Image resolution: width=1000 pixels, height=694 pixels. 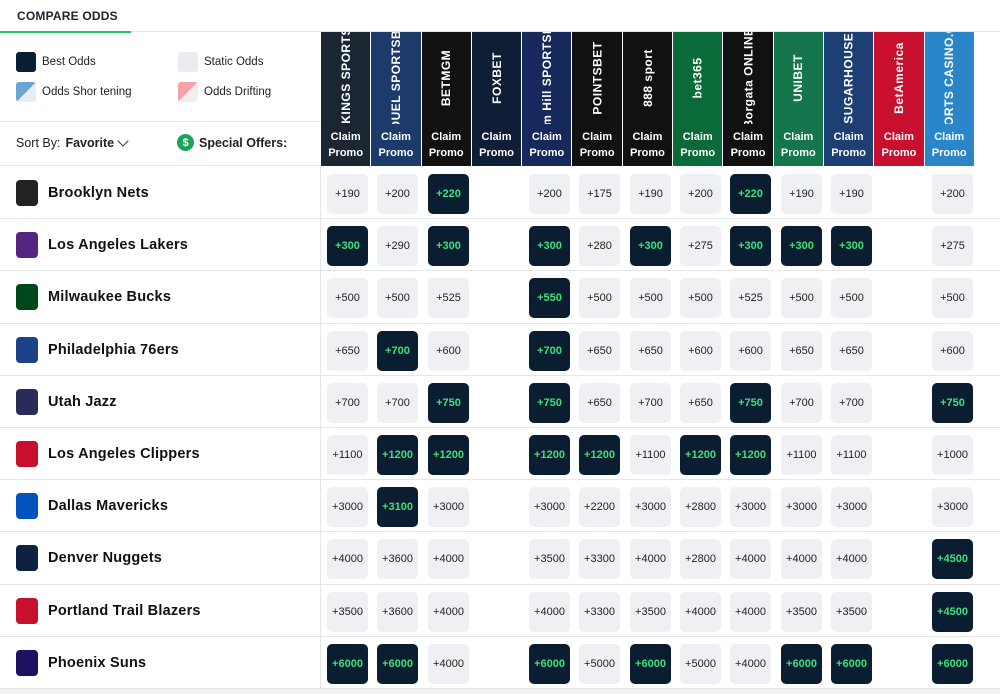 I want to click on sort-dropdown: Sort By: Favorite, so click(x=72, y=142).